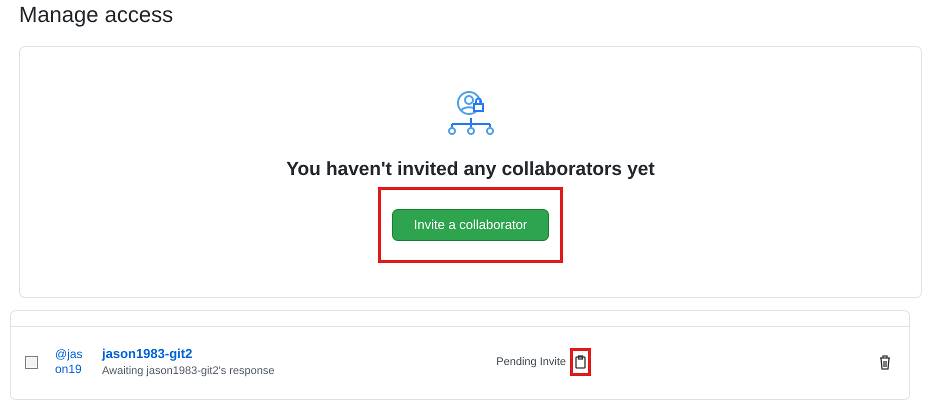  I want to click on avatar-alt-text: @jason19, so click(69, 362).